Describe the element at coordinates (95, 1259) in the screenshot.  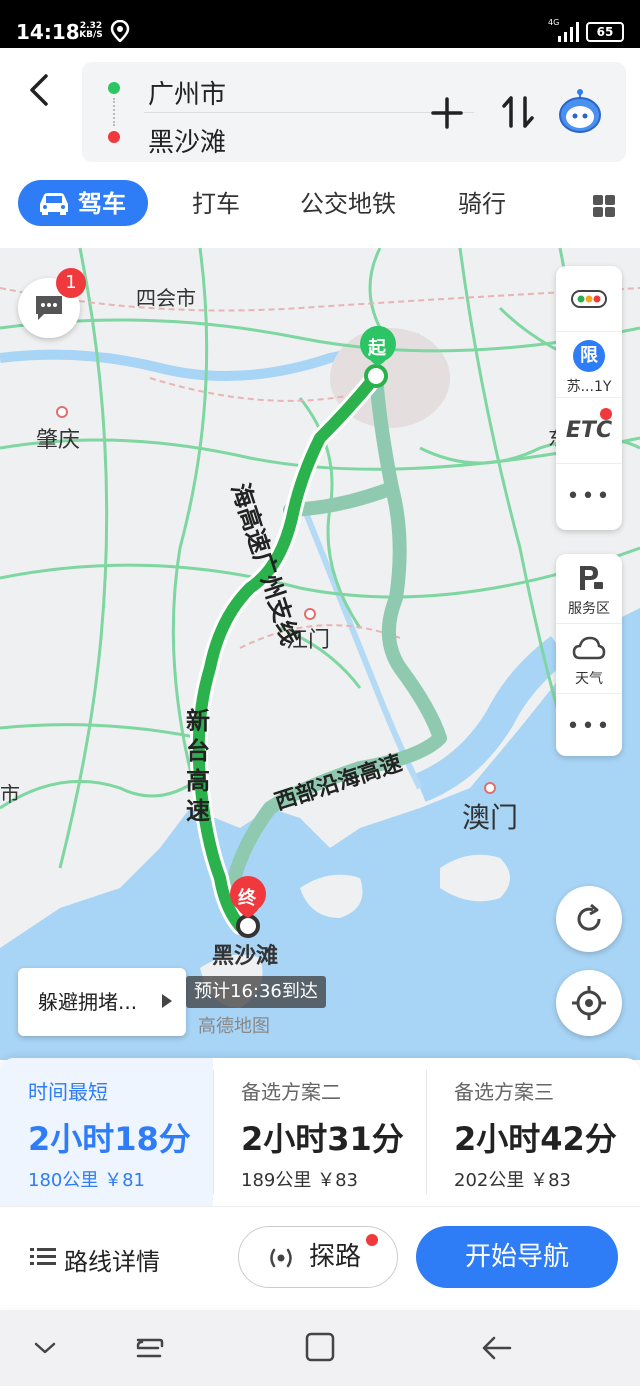
I see `route-details-button: 路线详情` at that location.